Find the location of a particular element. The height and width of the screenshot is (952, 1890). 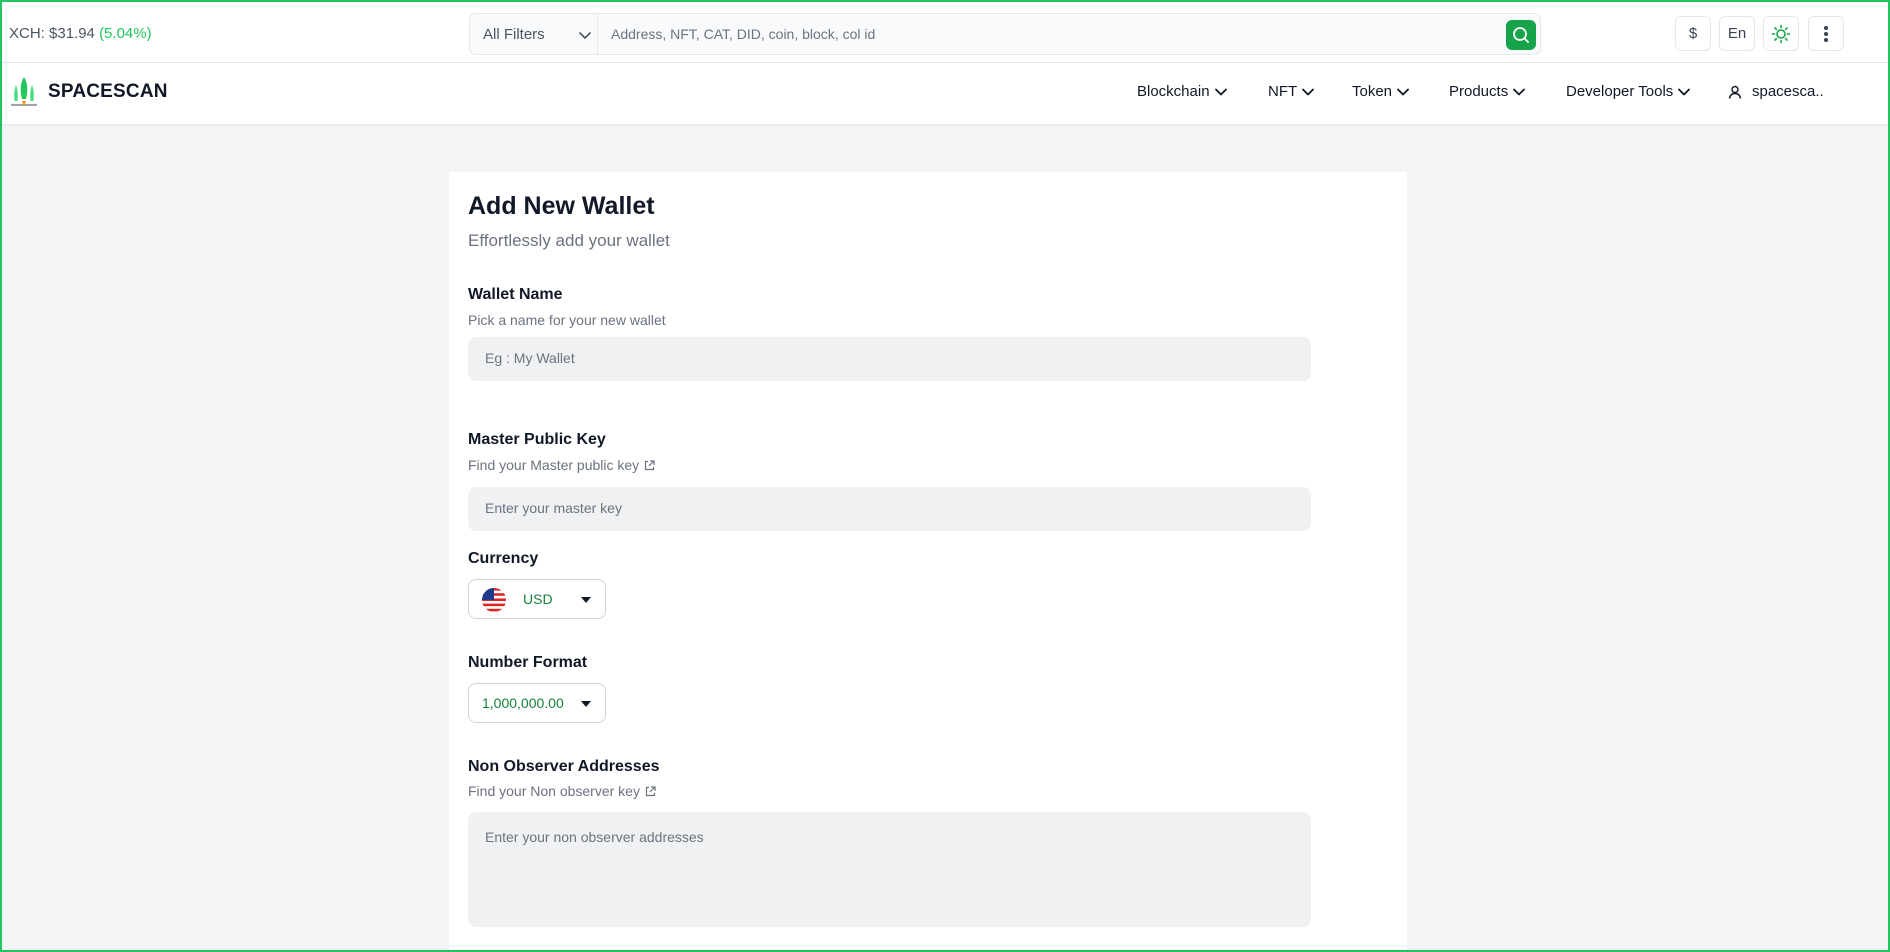

kebab-menu-icon is located at coordinates (1826, 34).